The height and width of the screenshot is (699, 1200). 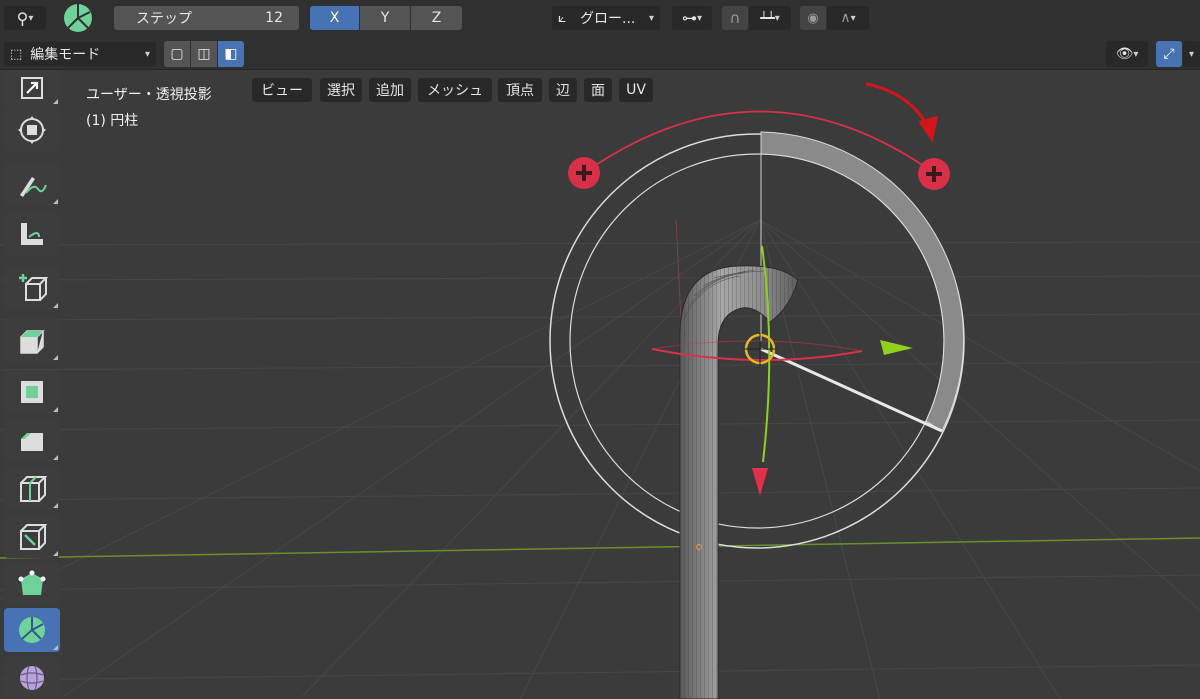 What do you see at coordinates (149, 95) in the screenshot?
I see `view-name: ユーザー・透視投影` at bounding box center [149, 95].